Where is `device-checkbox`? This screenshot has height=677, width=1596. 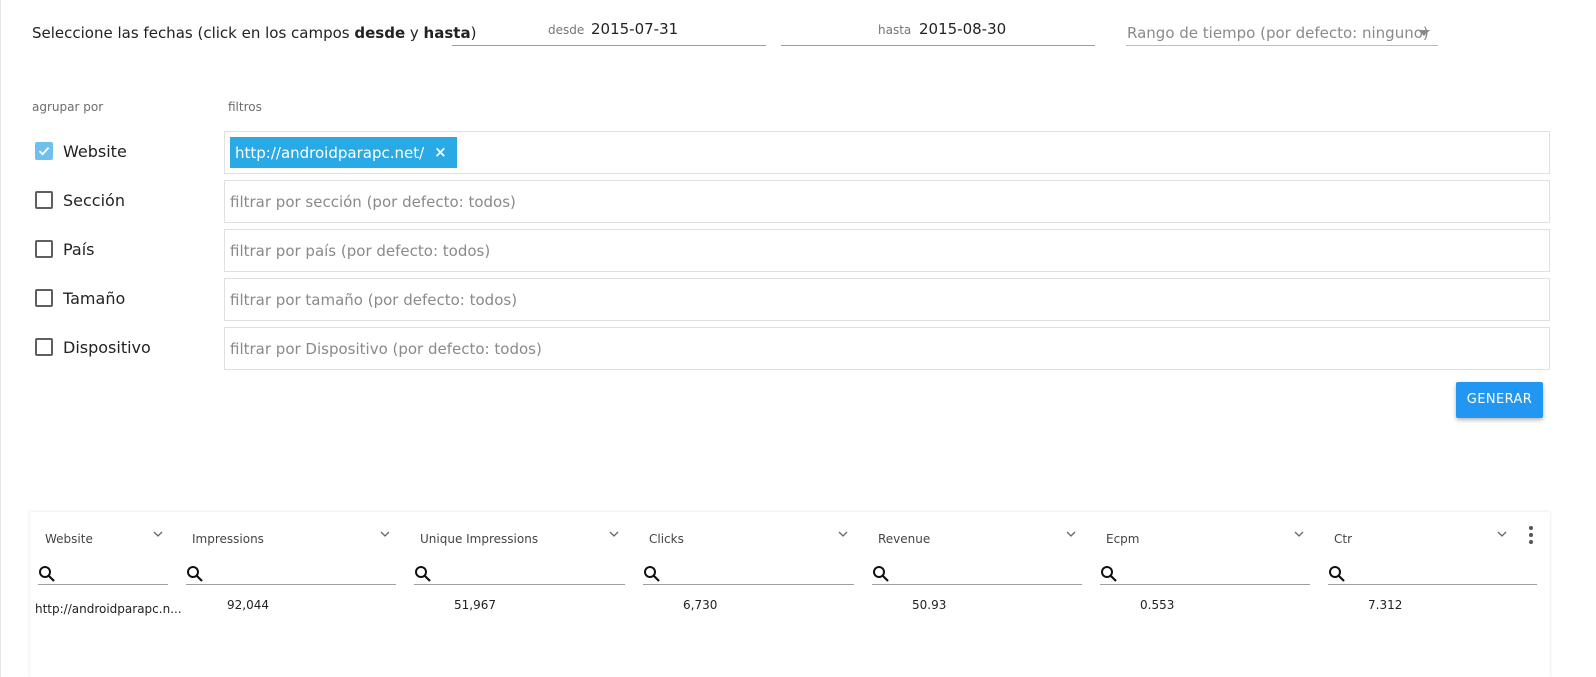 device-checkbox is located at coordinates (44, 347).